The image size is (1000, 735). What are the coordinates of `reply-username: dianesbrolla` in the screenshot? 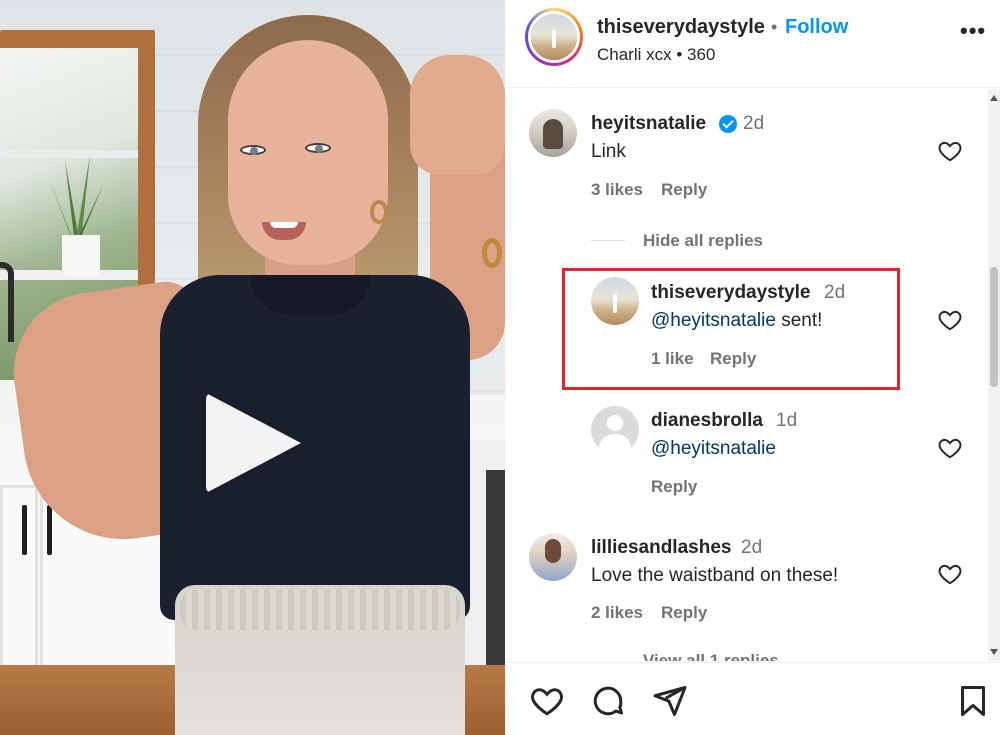 It's located at (707, 421).